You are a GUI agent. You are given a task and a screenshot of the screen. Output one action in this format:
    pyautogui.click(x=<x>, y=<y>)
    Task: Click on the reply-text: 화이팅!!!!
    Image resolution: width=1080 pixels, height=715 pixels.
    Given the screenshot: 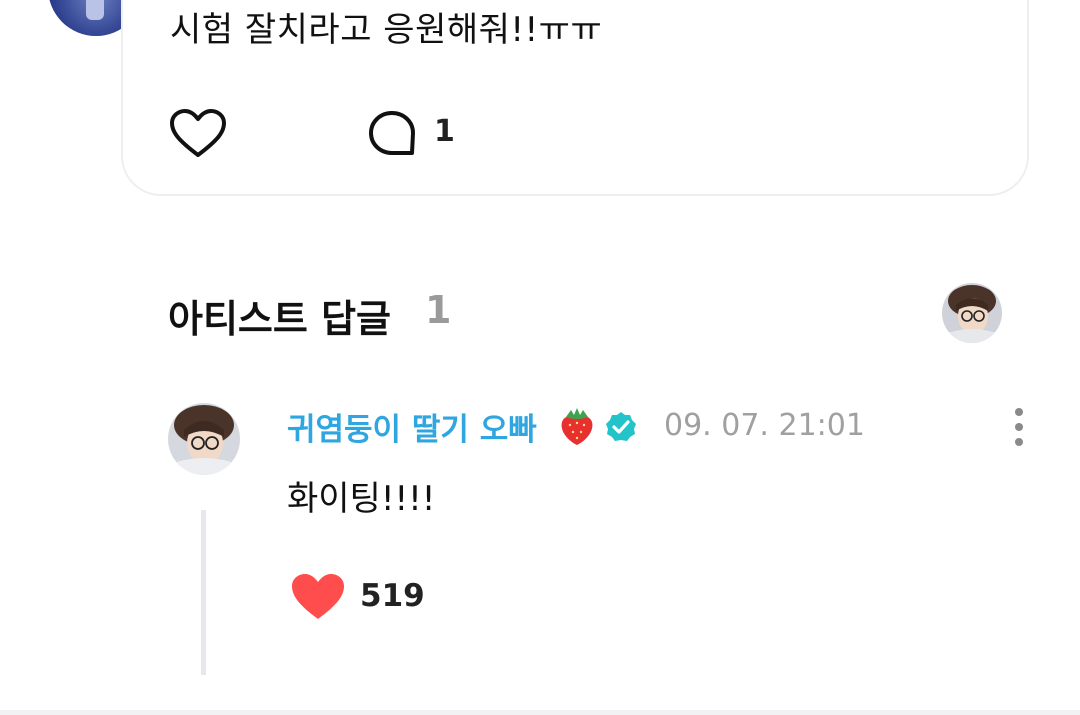 What is the action you would take?
    pyautogui.click(x=361, y=499)
    